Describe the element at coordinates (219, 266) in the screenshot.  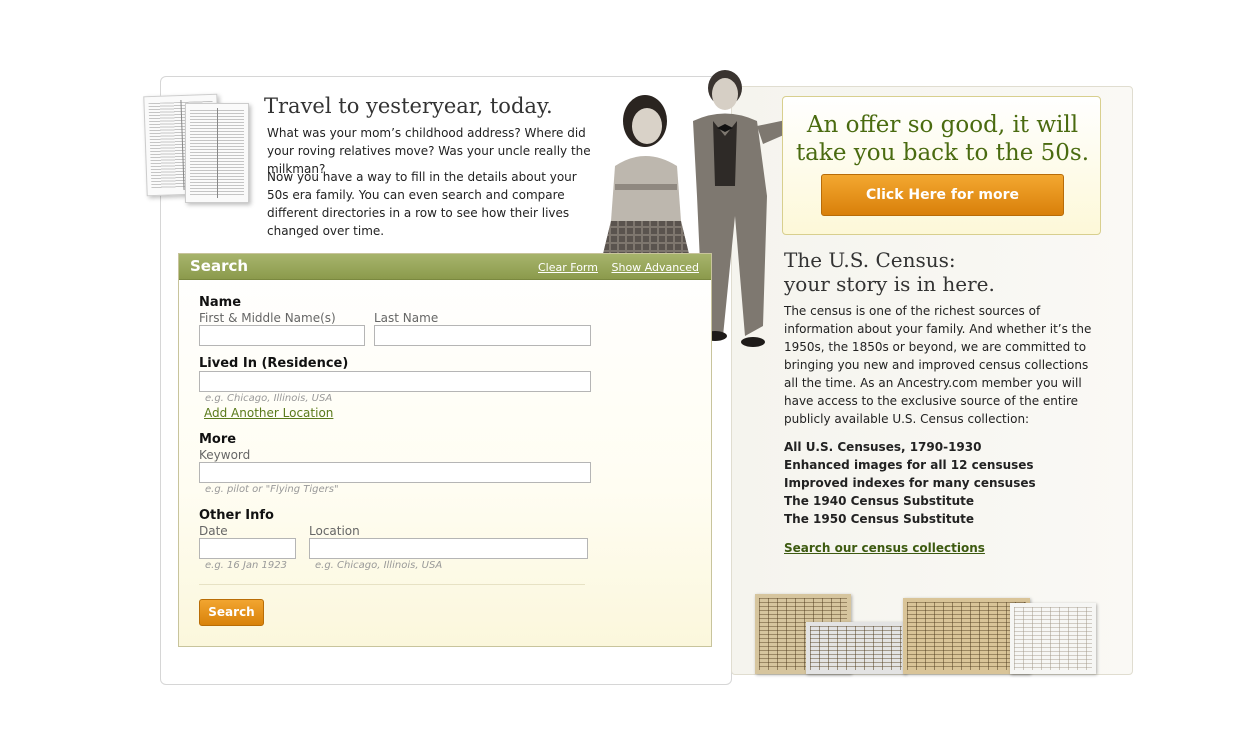
I see `search-title: Search` at that location.